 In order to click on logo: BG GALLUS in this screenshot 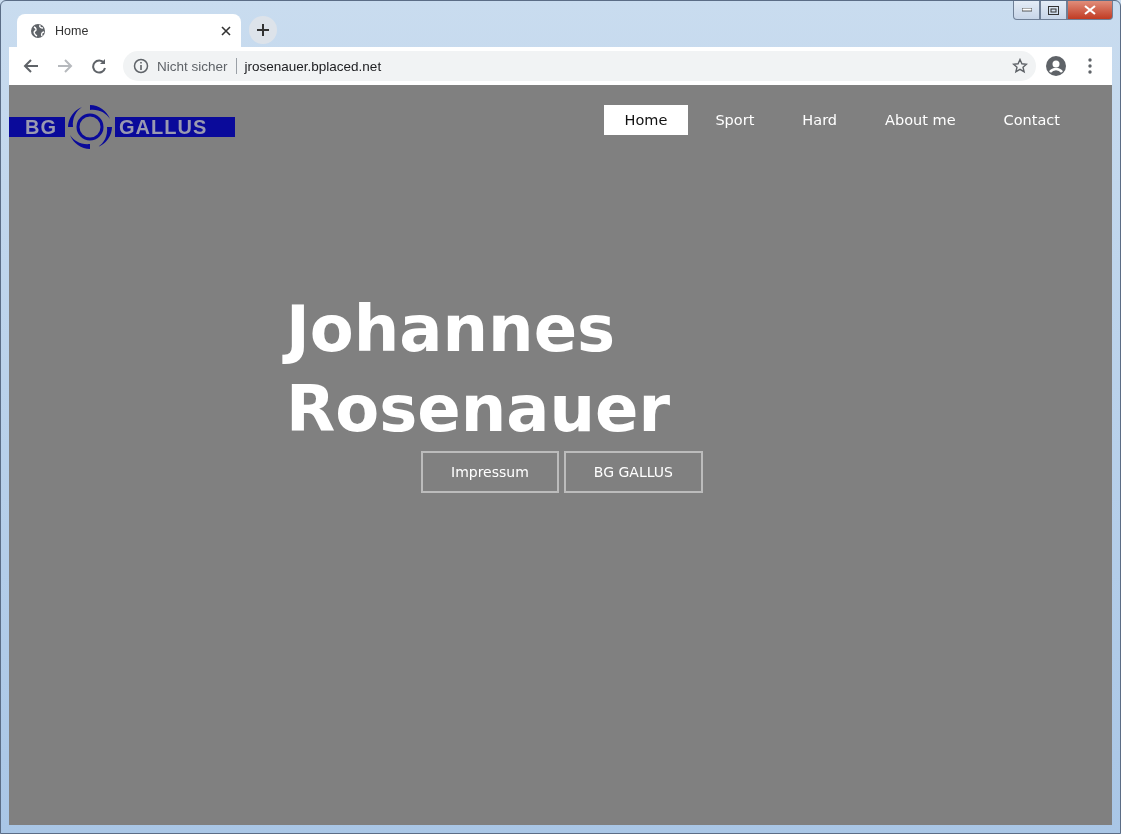, I will do `click(122, 126)`.